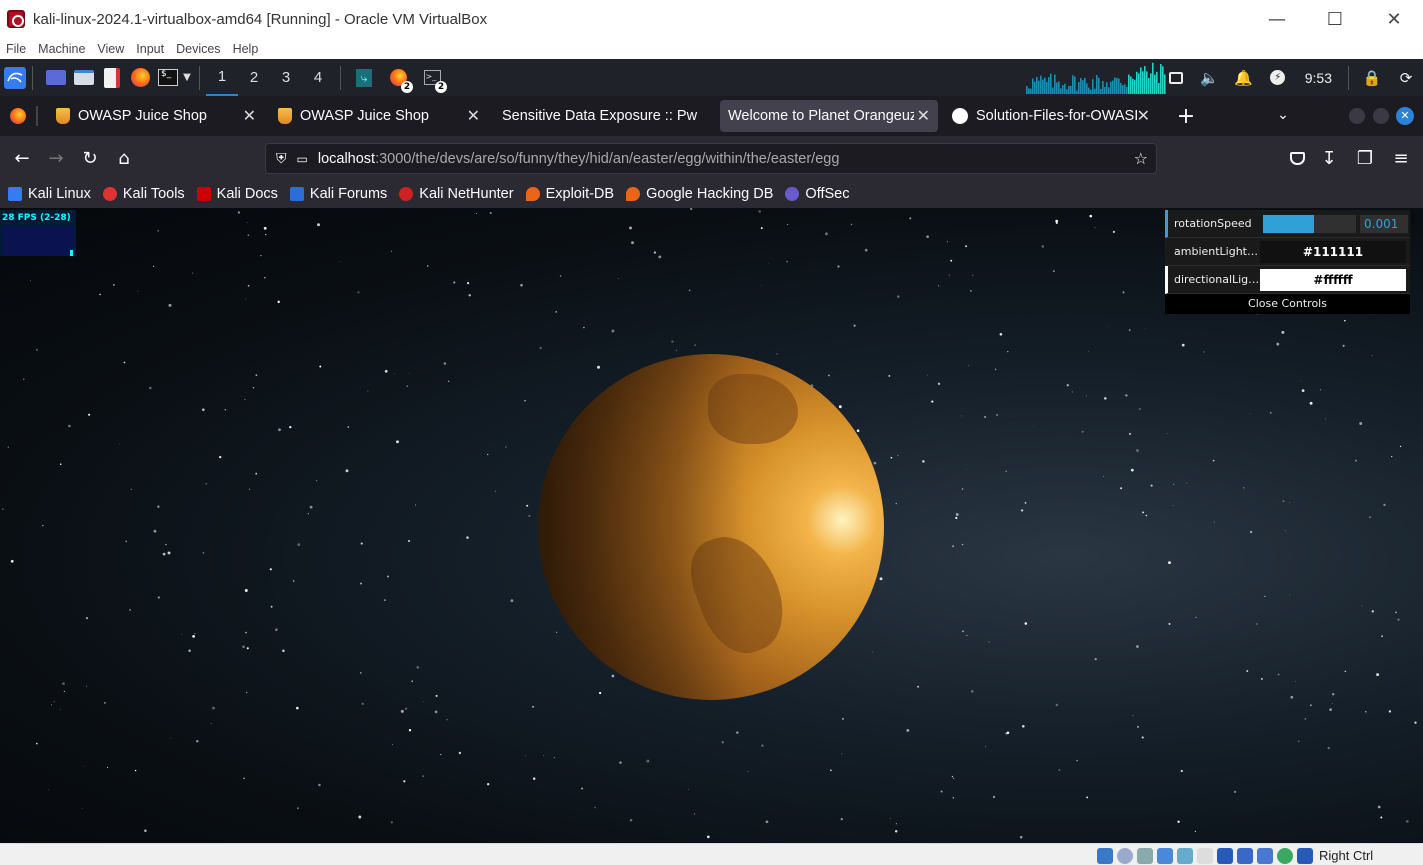 Image resolution: width=1423 pixels, height=865 pixels. What do you see at coordinates (254, 77) in the screenshot?
I see `workspace-2: 2` at bounding box center [254, 77].